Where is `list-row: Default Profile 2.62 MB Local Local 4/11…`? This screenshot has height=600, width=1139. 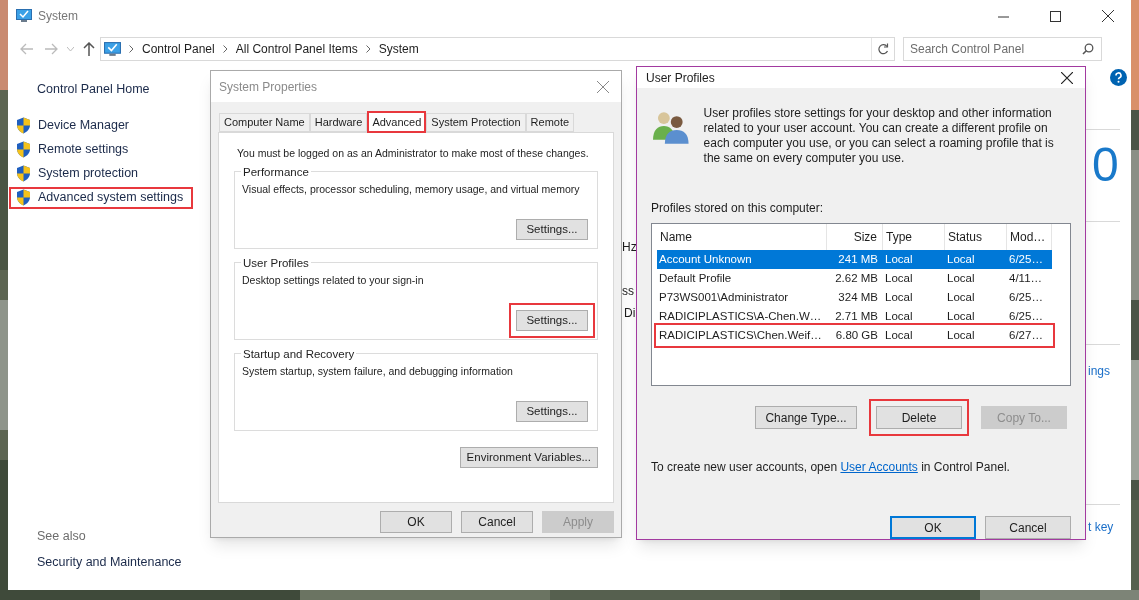
list-row: Default Profile 2.62 MB Local Local 4/11… is located at coordinates (854, 278).